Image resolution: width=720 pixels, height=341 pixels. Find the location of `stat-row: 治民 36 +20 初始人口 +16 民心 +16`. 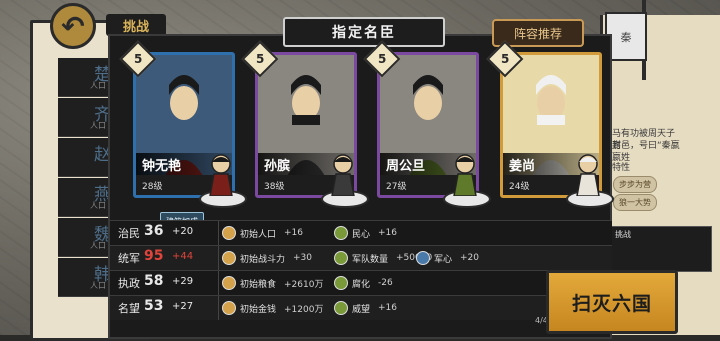

stat-row: 治民 36 +20 初始人口 +16 民心 +16 is located at coordinates (361, 232).